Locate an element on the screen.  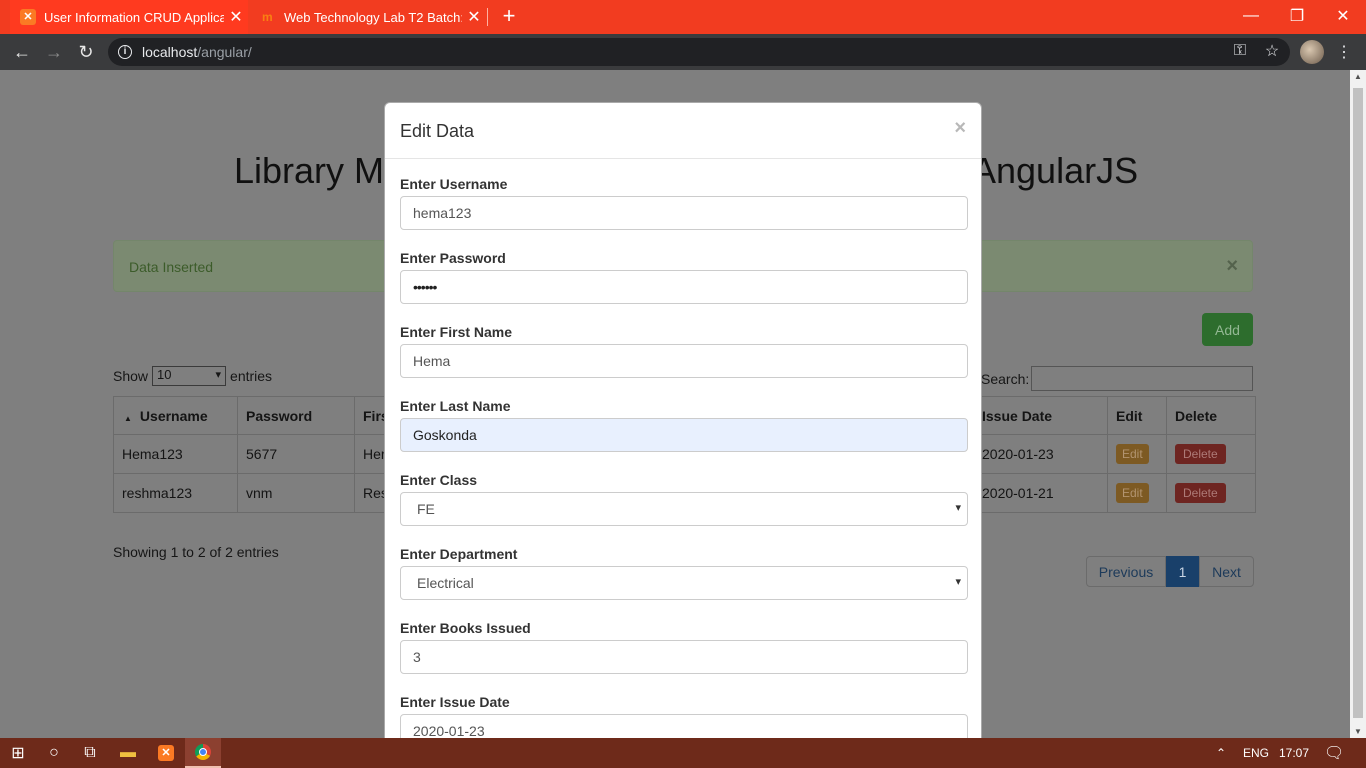
department-group: Enter Department Electrical is located at coordinates (684, 573).